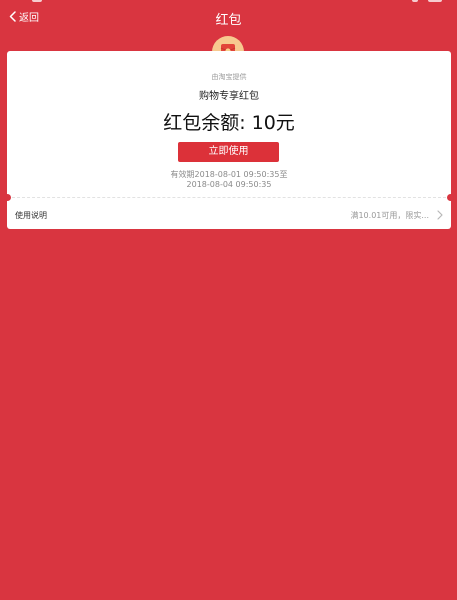 The image size is (457, 600). What do you see at coordinates (229, 96) in the screenshot?
I see `packet-name: 购物专享红包` at bounding box center [229, 96].